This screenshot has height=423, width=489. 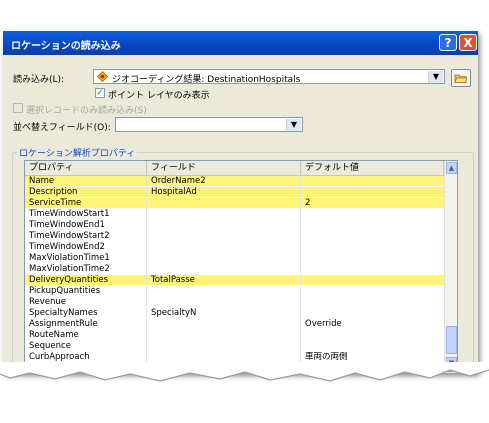 I want to click on table-row: Name OrderName2, so click(x=234, y=181).